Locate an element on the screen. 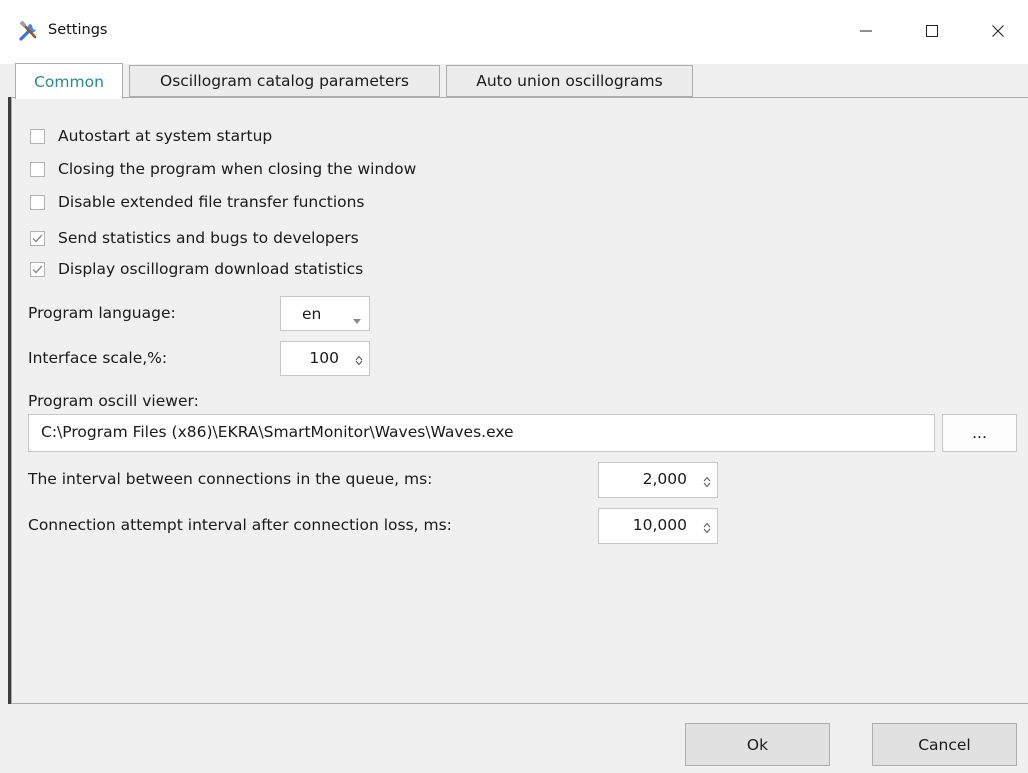 The width and height of the screenshot is (1028, 773). interface-scale-label: Interface scale,%: is located at coordinates (98, 358).